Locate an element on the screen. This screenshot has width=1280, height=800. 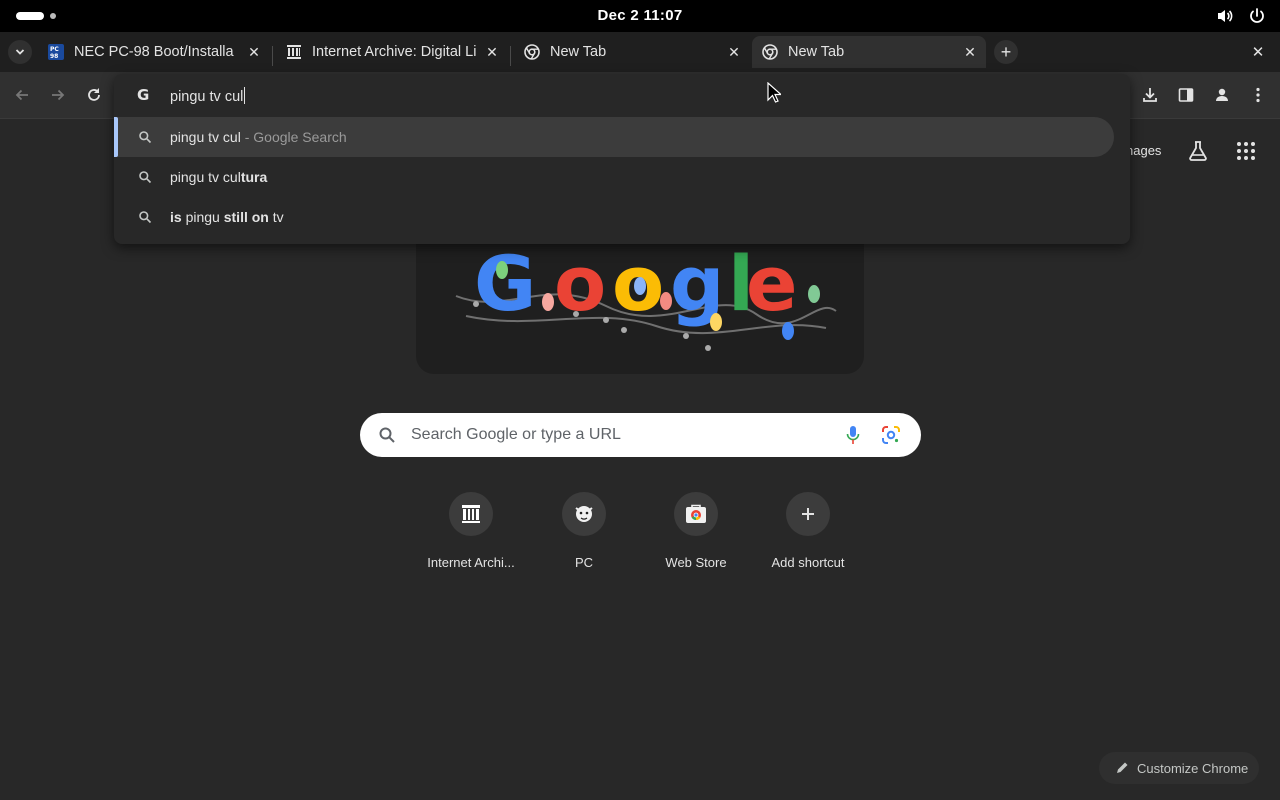
forward-button is located at coordinates (58, 95).